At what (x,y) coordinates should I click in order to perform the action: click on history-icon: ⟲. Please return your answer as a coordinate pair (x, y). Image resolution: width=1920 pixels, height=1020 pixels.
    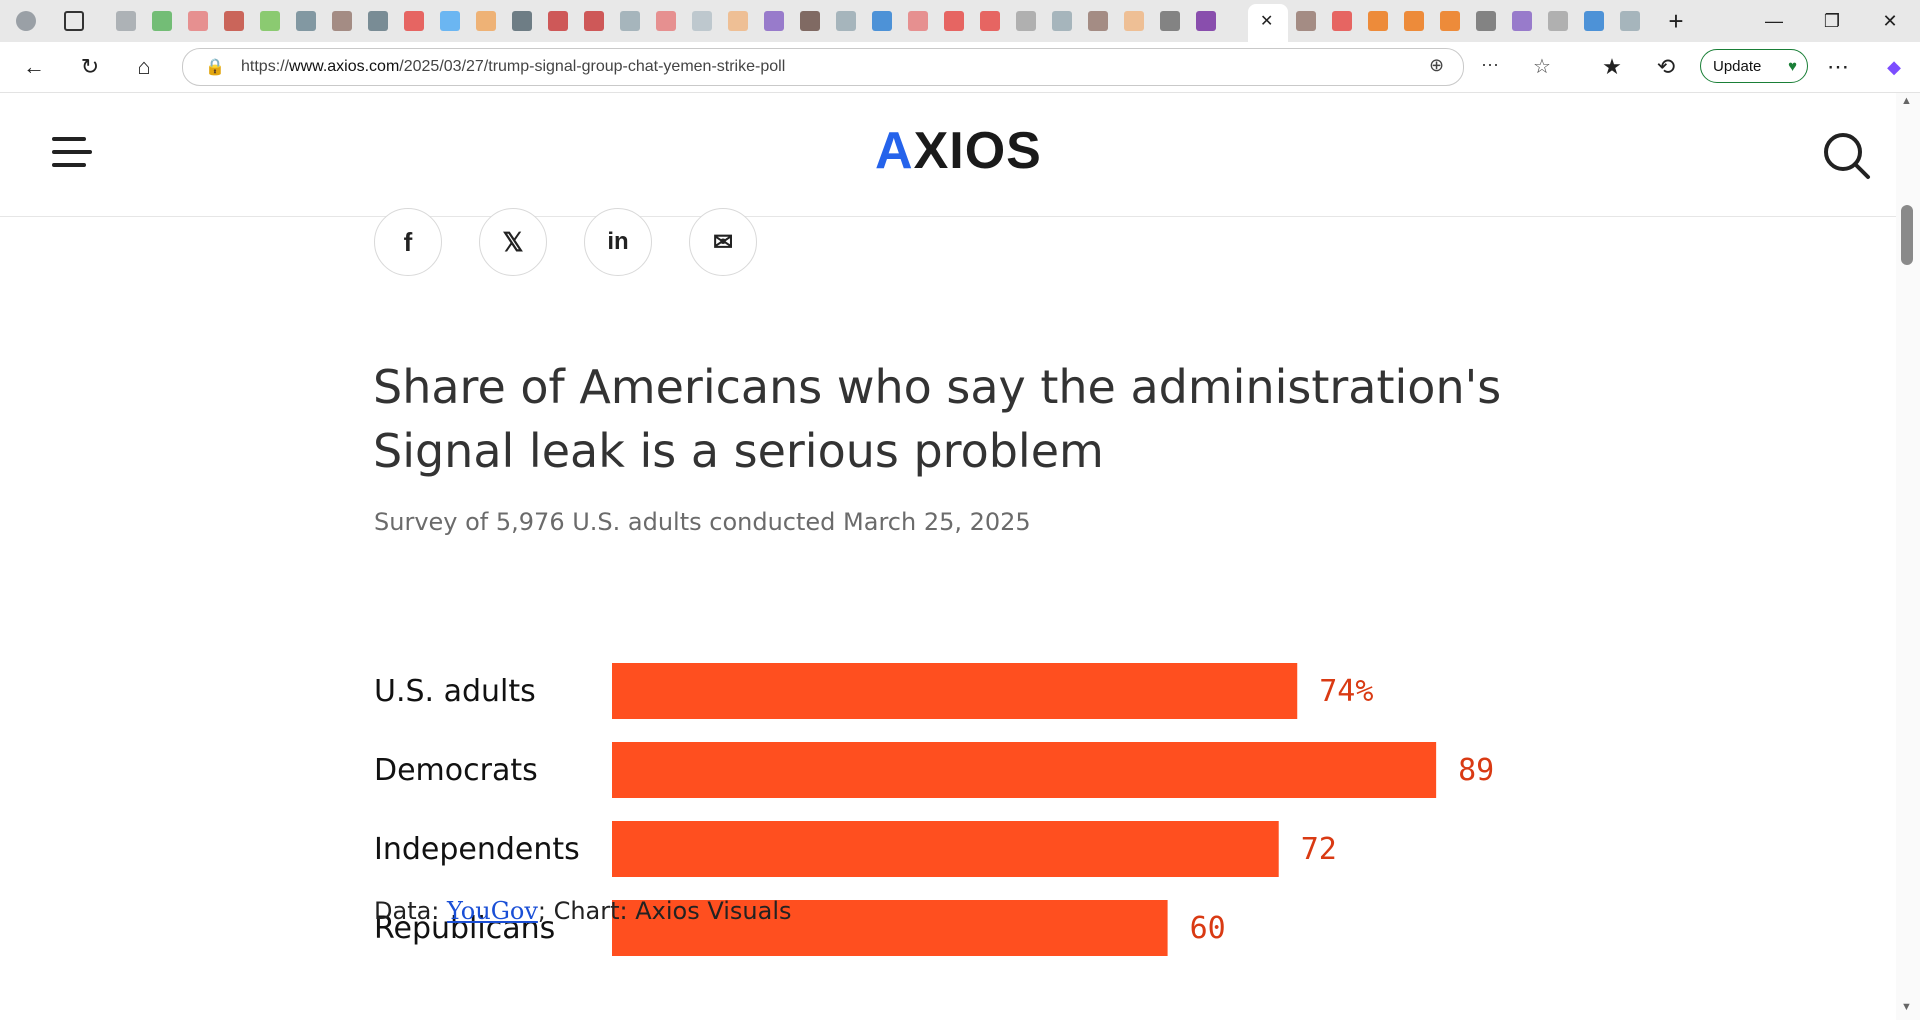
    Looking at the image, I should click on (1666, 67).